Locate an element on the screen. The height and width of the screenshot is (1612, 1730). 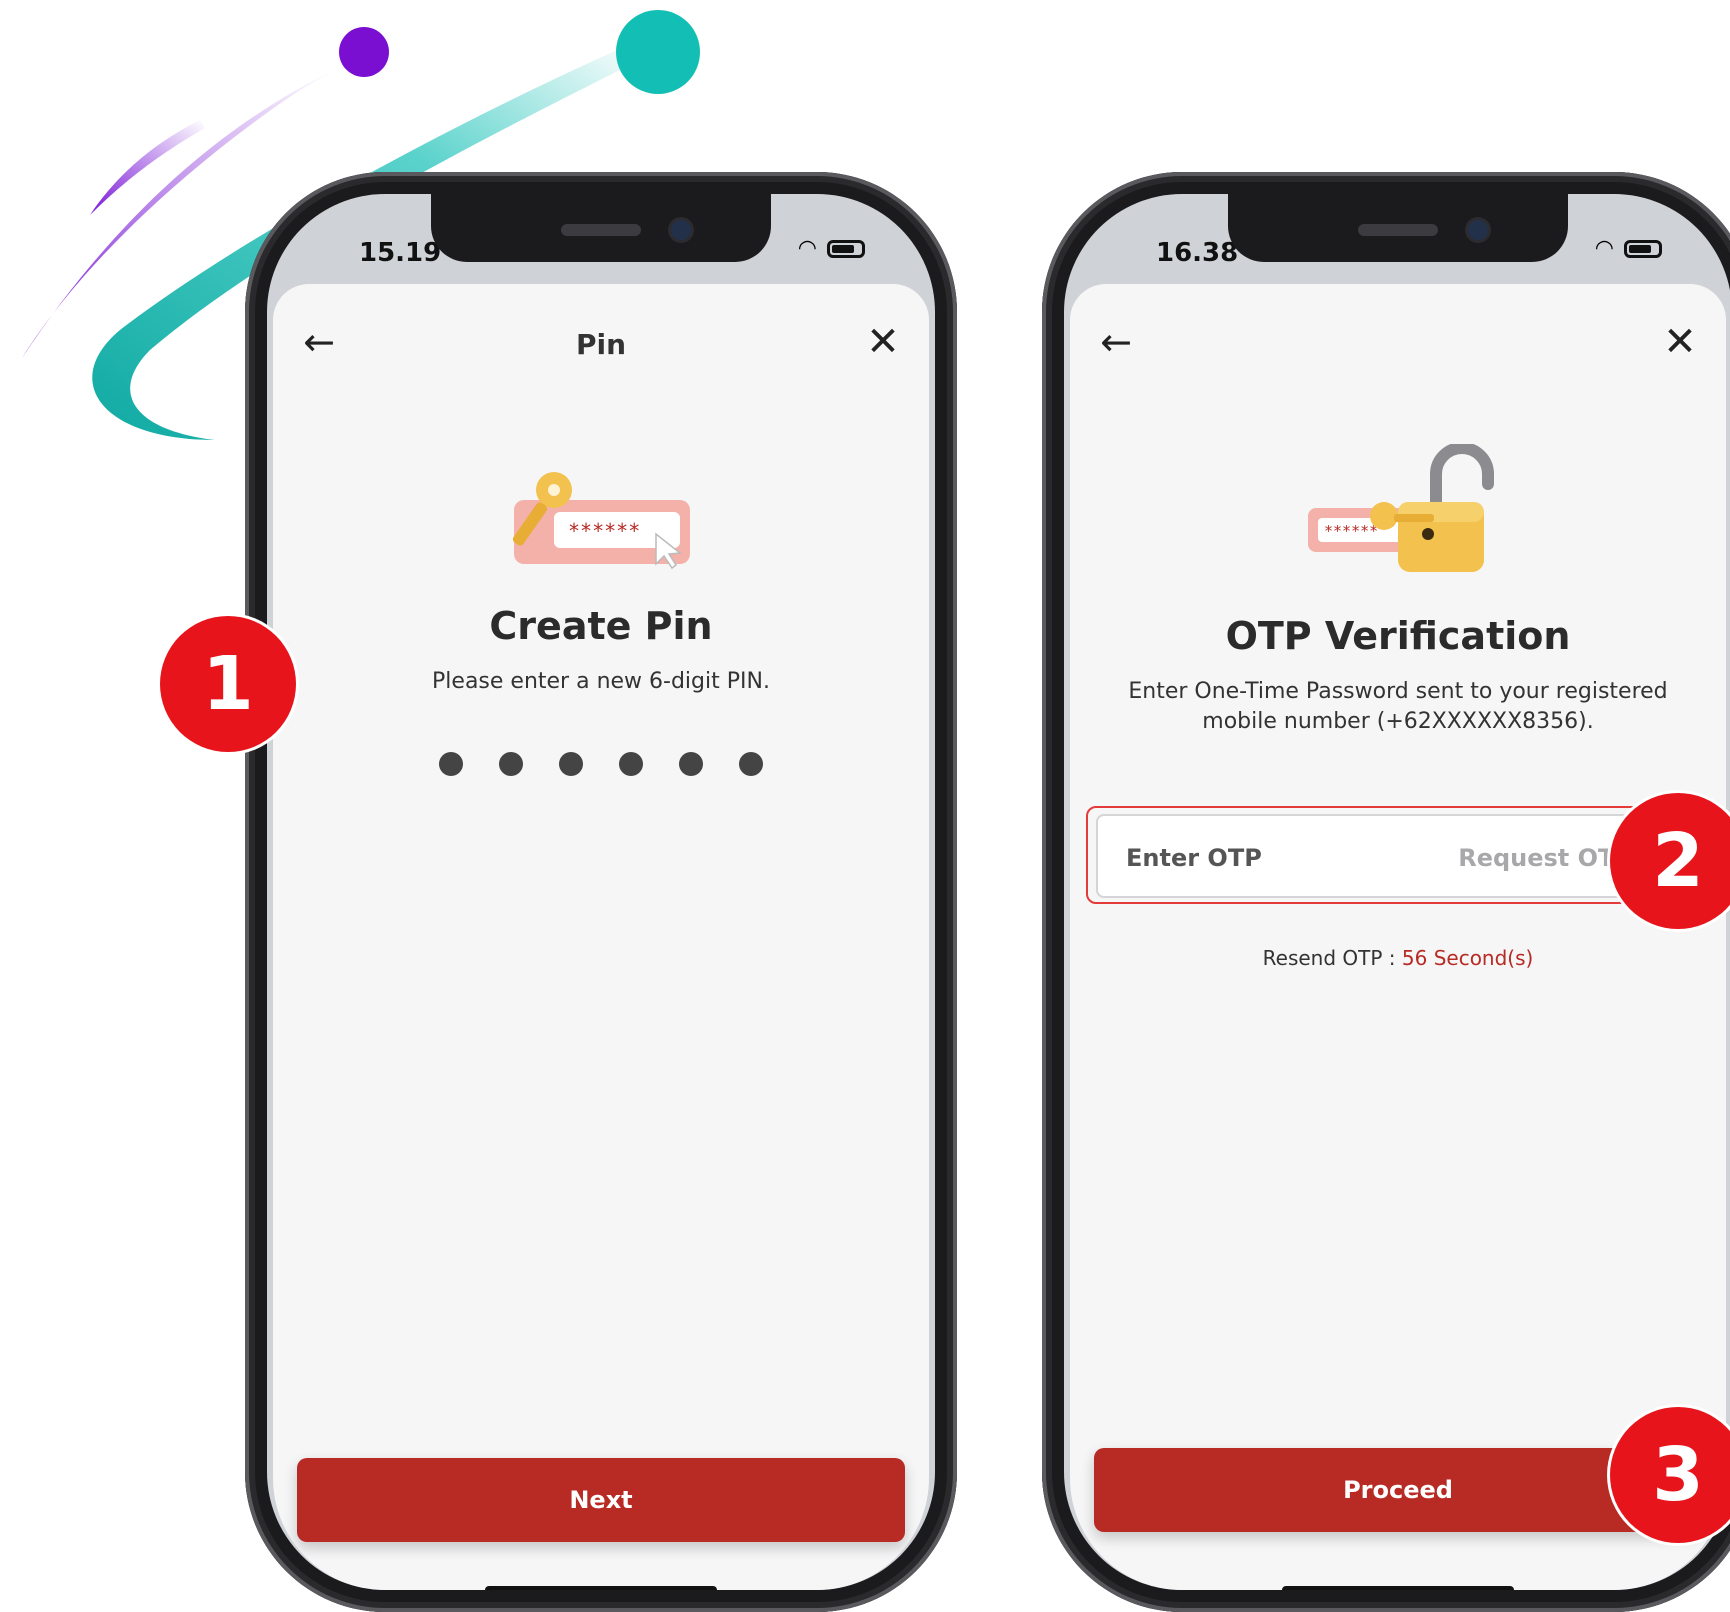
otp-placeholder: Enter OTP is located at coordinates (1194, 858).